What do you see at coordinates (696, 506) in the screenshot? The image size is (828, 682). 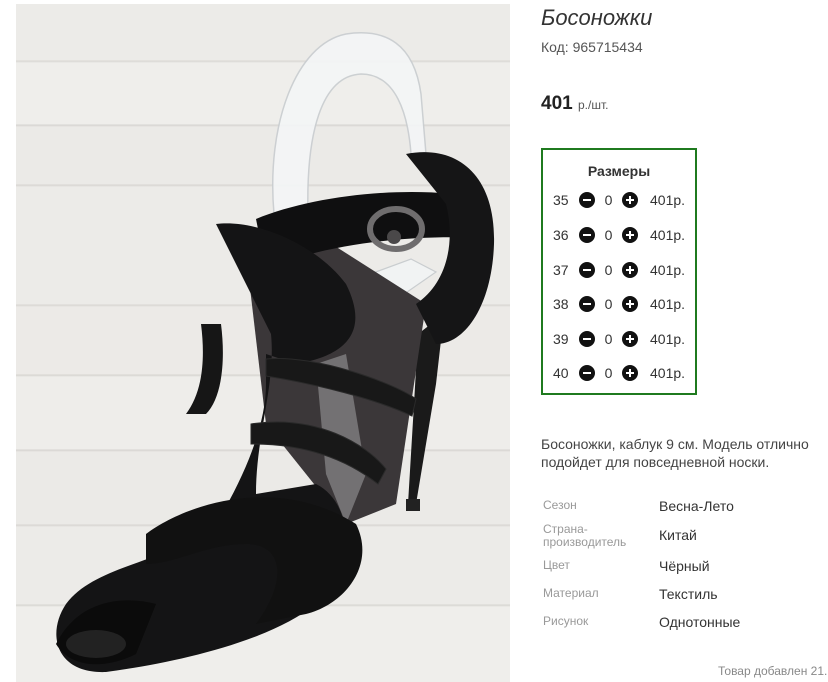 I see `attribute-value: Весна-Лето` at bounding box center [696, 506].